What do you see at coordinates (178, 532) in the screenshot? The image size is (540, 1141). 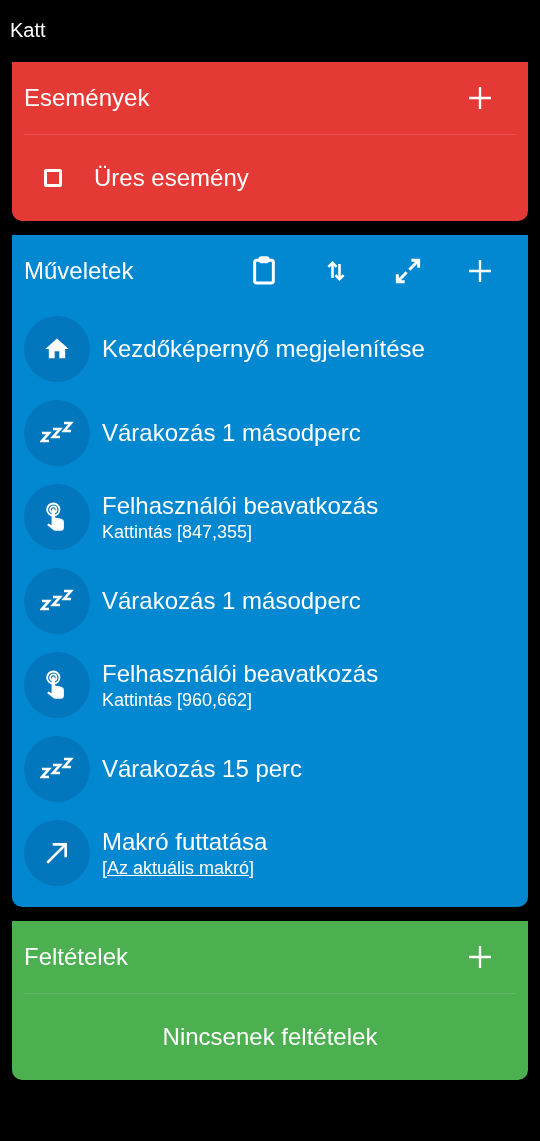 I see `action-detail: Kattintás [847,355]` at bounding box center [178, 532].